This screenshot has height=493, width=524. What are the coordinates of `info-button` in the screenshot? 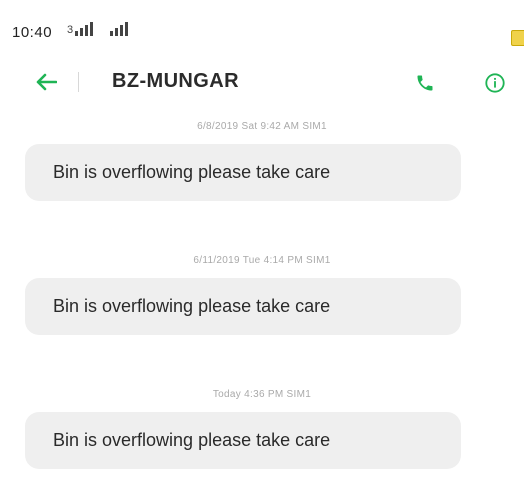 It's located at (495, 83).